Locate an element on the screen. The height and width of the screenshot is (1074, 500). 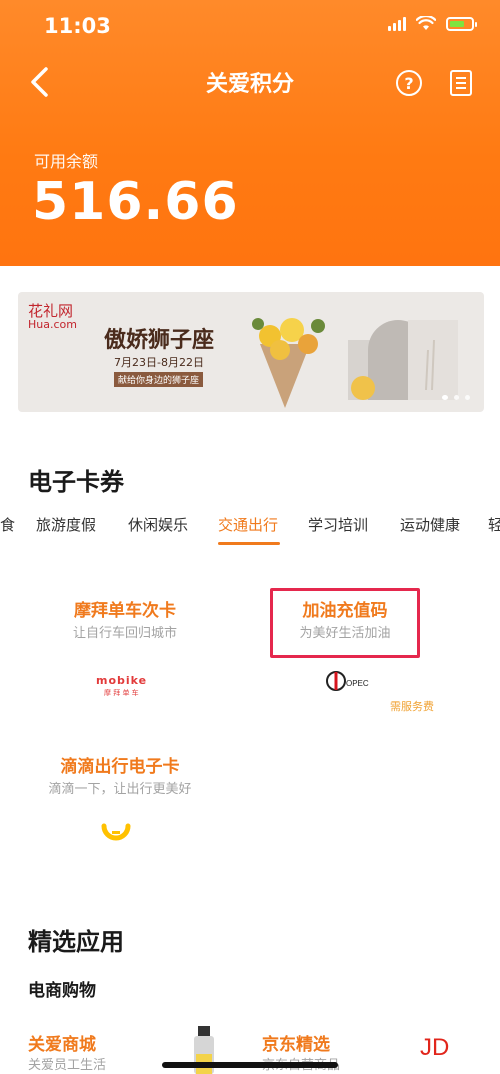
balance-value: 516.66 is located at coordinates (135, 202).